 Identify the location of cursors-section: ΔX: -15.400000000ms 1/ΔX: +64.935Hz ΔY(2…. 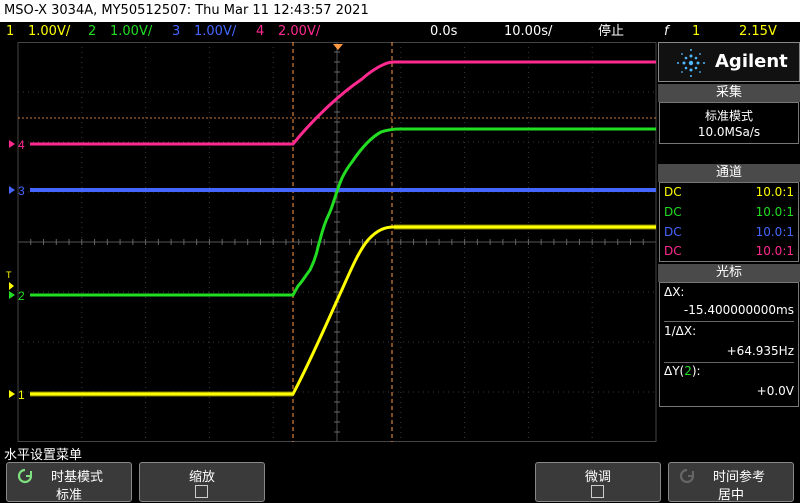
(729, 344).